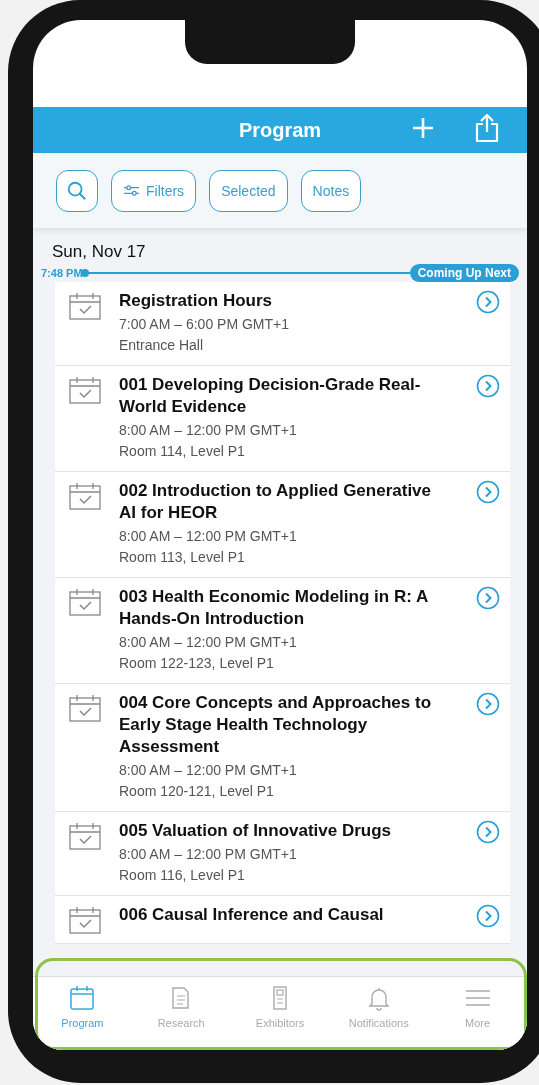  What do you see at coordinates (274, 608) in the screenshot?
I see `session-title: 003 Health Economic Modeling in R: A Hands-On Introduction` at bounding box center [274, 608].